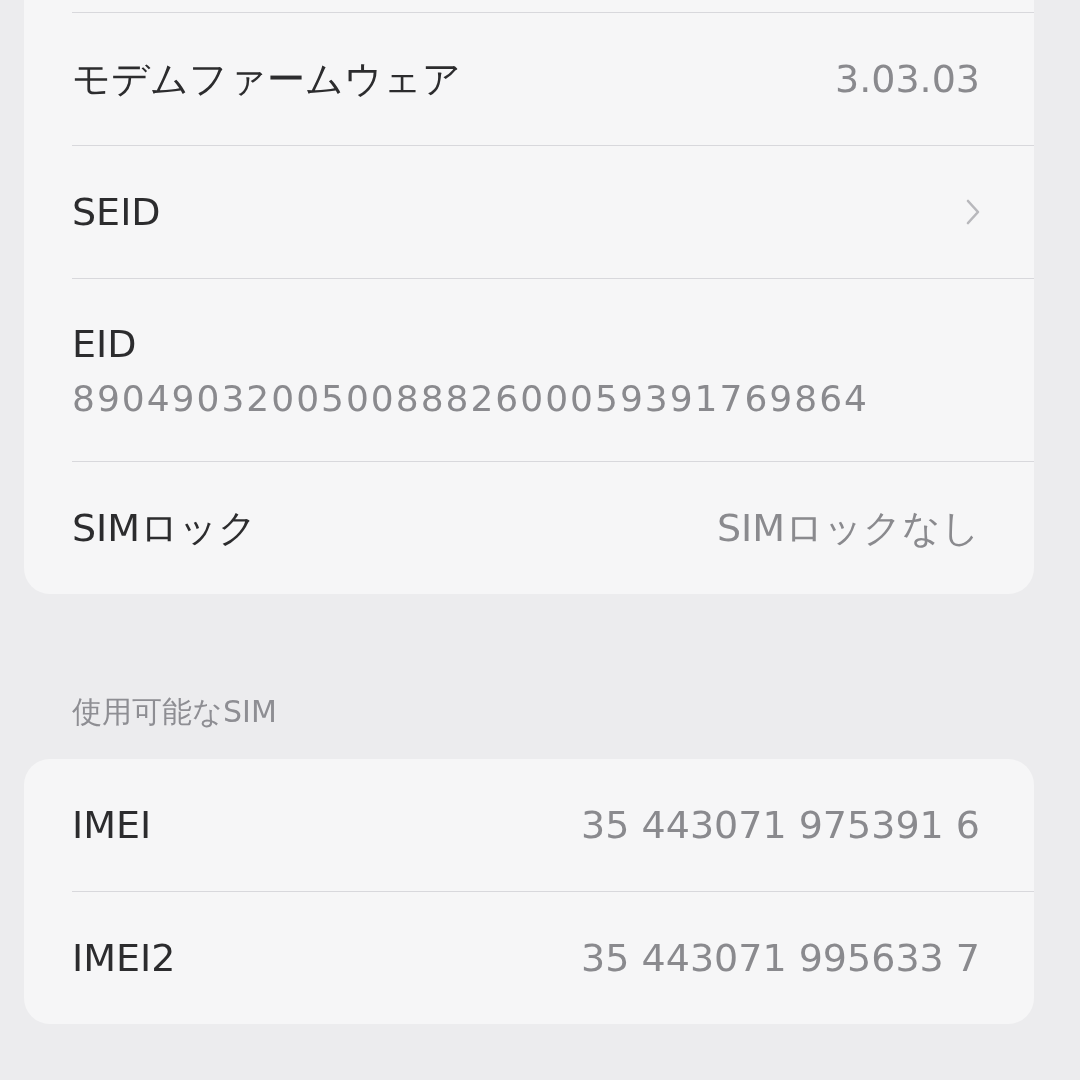  I want to click on row-value: 35 443071 995633 7, so click(780, 958).